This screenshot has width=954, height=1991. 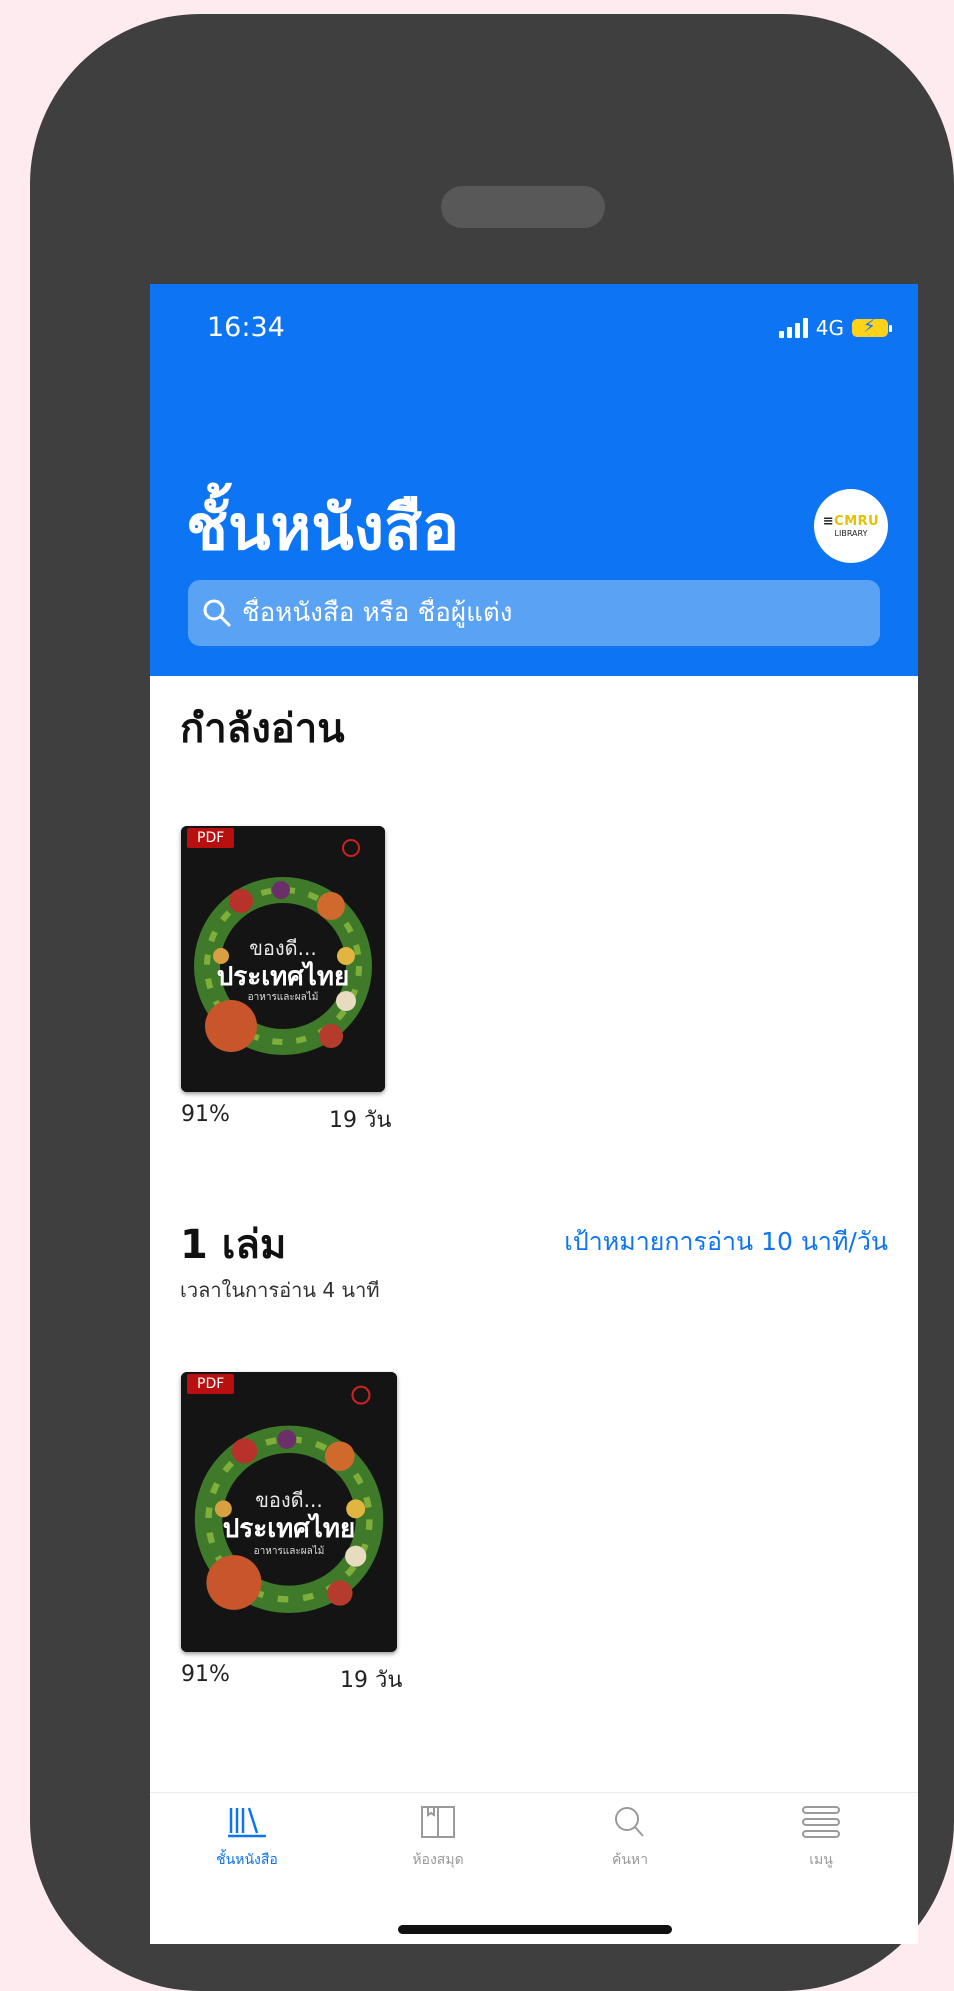 I want to click on page-title: ชั้นหนังสือ, so click(x=323, y=527).